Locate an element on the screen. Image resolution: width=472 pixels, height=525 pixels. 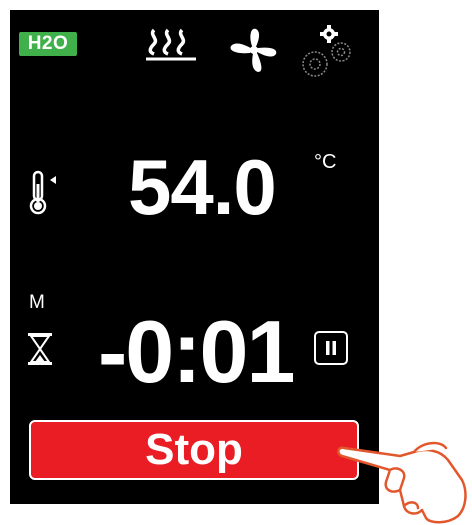
timer-mode-indicator: M is located at coordinates (37, 302).